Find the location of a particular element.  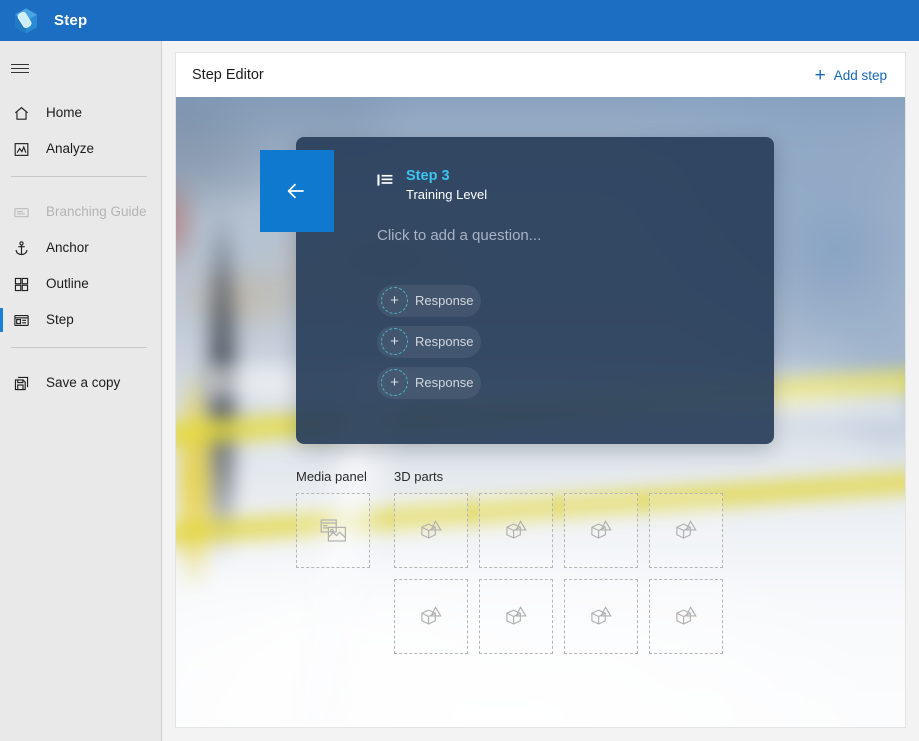

menu-toggle-button is located at coordinates (80, 68).